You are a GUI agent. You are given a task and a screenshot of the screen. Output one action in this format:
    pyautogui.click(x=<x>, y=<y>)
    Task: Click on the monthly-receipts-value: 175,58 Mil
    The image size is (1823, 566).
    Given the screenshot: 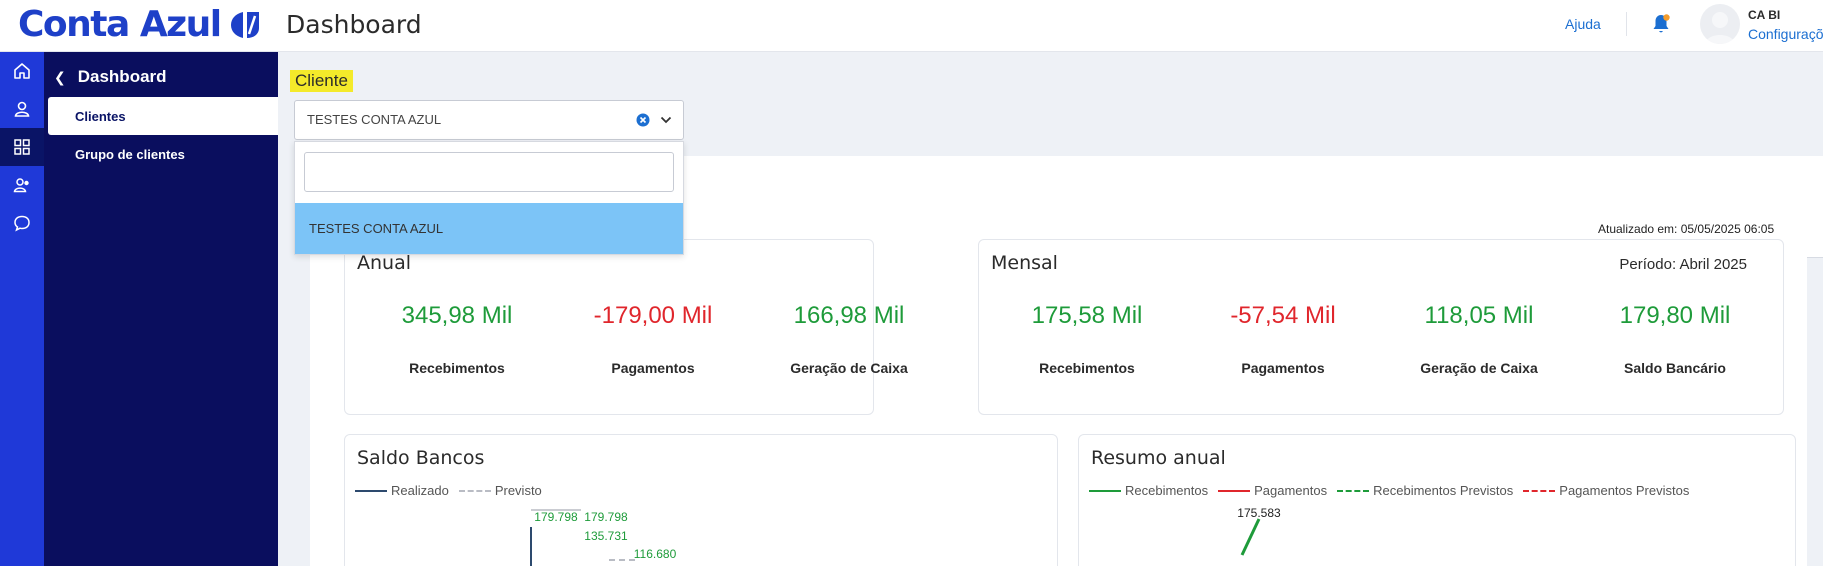 What is the action you would take?
    pyautogui.click(x=1087, y=315)
    